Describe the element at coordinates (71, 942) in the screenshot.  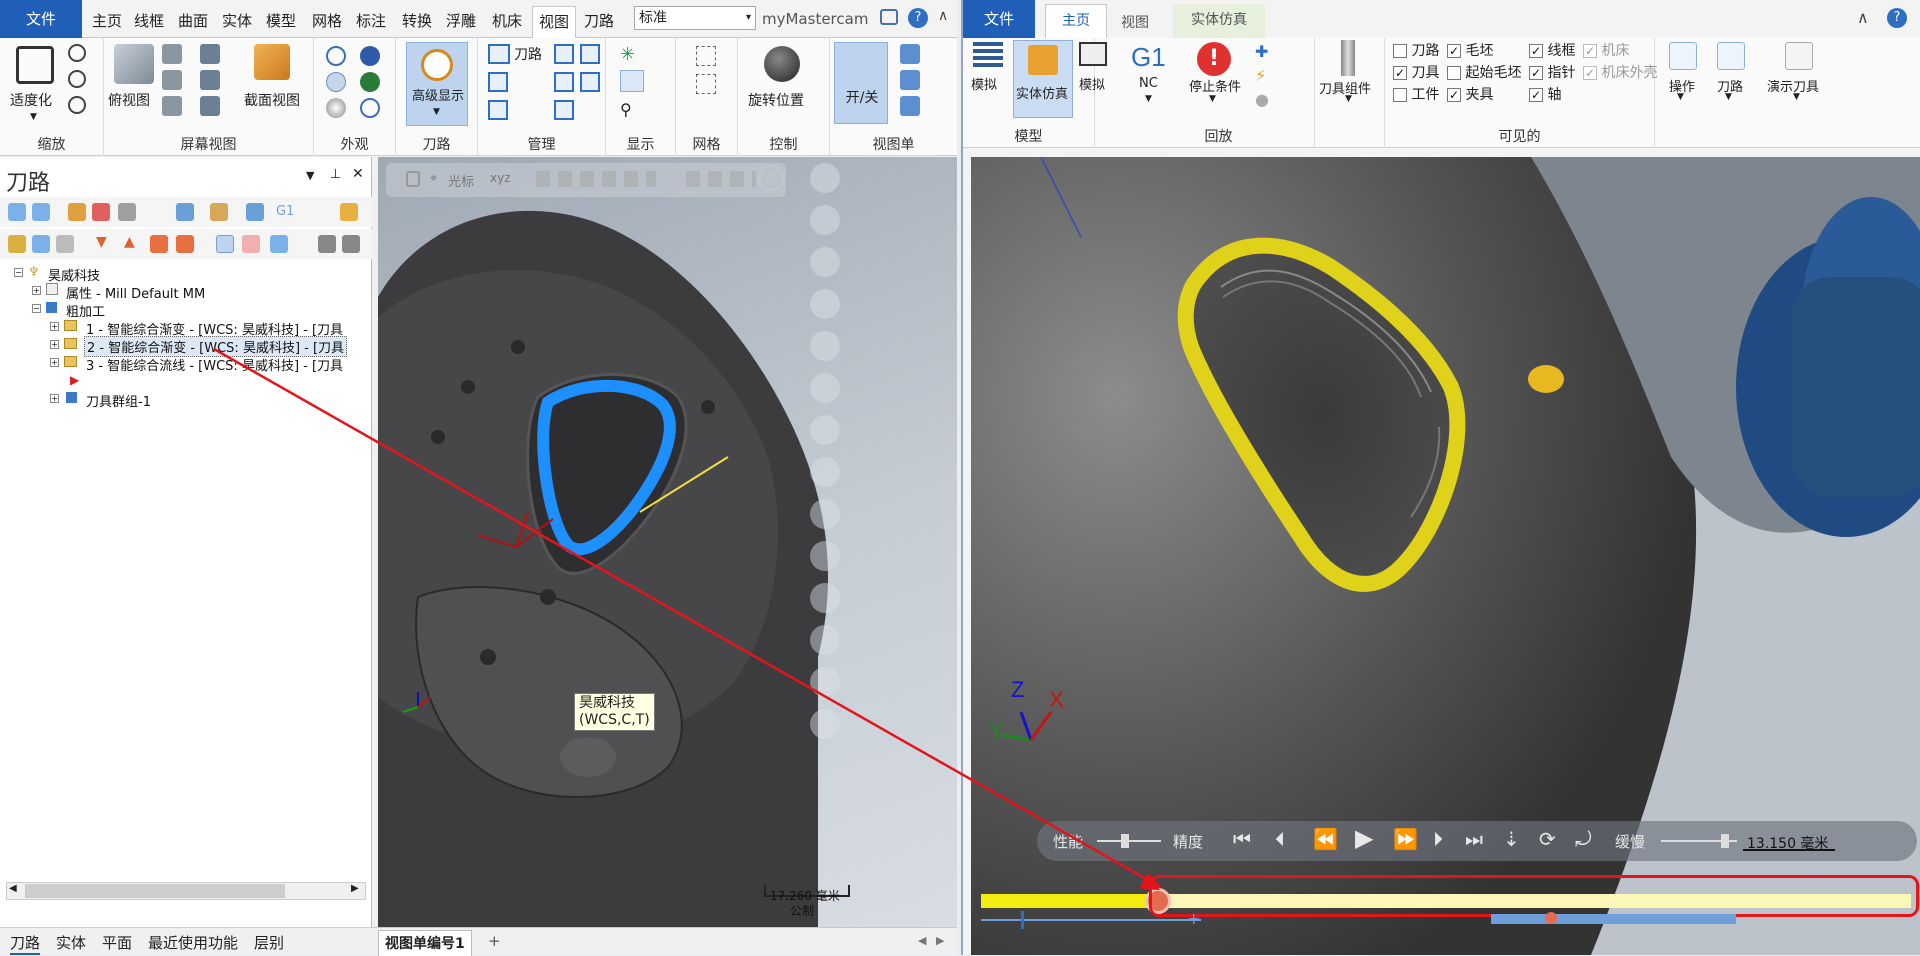
I see `tab-solids: 实体` at that location.